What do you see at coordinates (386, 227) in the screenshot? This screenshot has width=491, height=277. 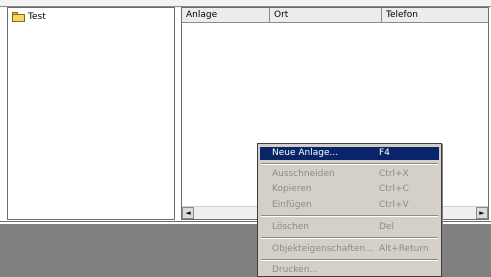 I see `menu-item-shortcut: Del` at bounding box center [386, 227].